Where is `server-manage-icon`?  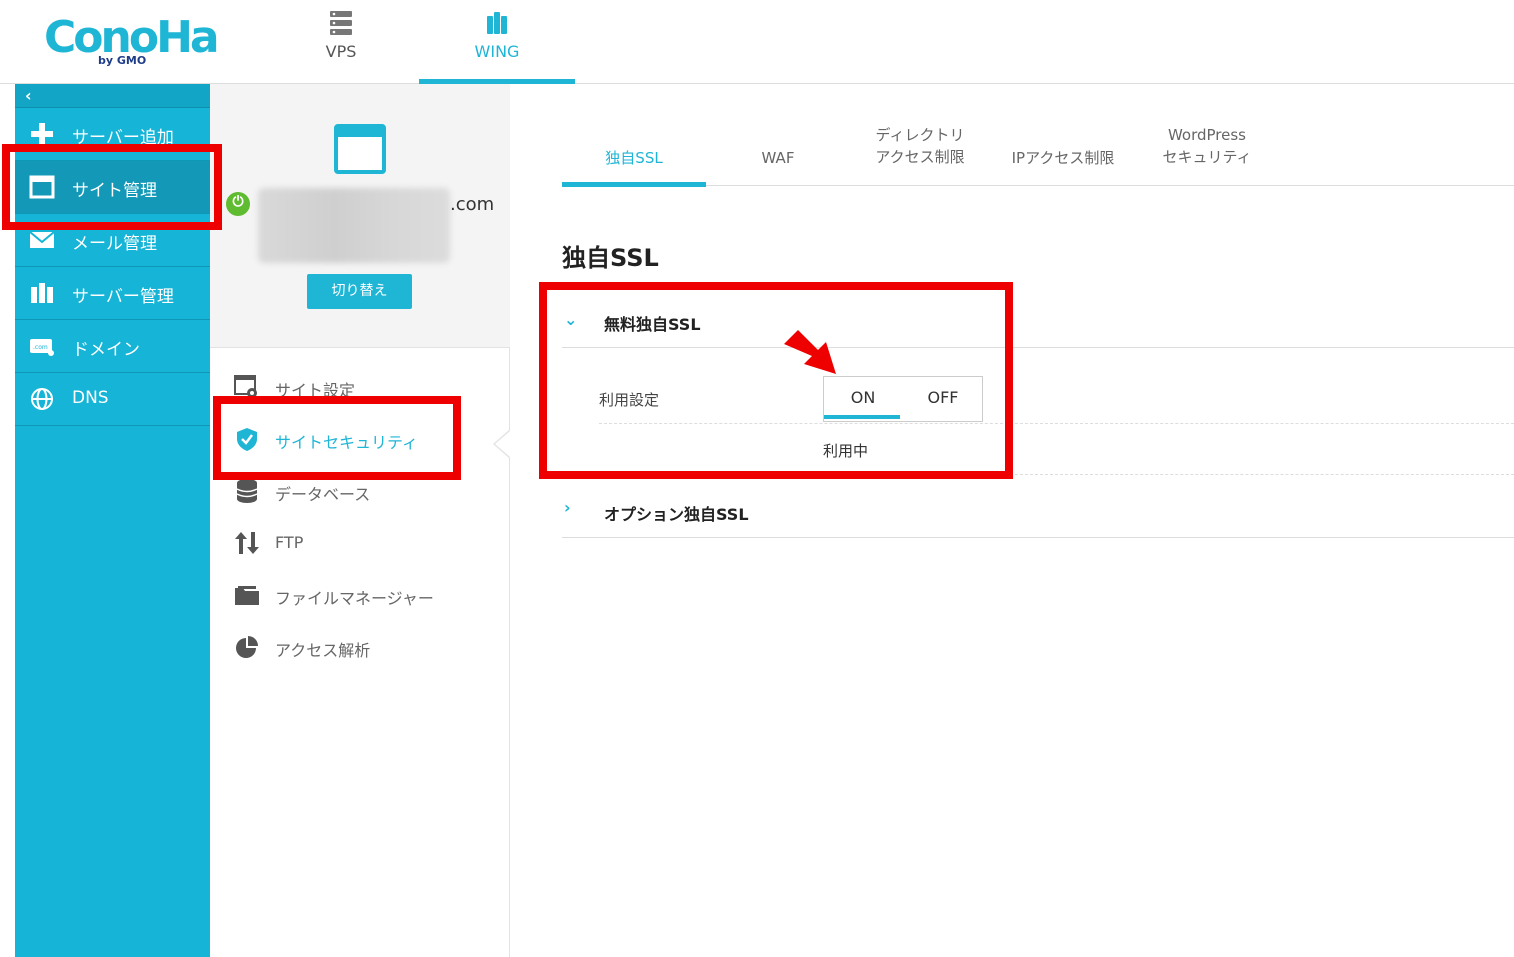
server-manage-icon is located at coordinates (42, 293).